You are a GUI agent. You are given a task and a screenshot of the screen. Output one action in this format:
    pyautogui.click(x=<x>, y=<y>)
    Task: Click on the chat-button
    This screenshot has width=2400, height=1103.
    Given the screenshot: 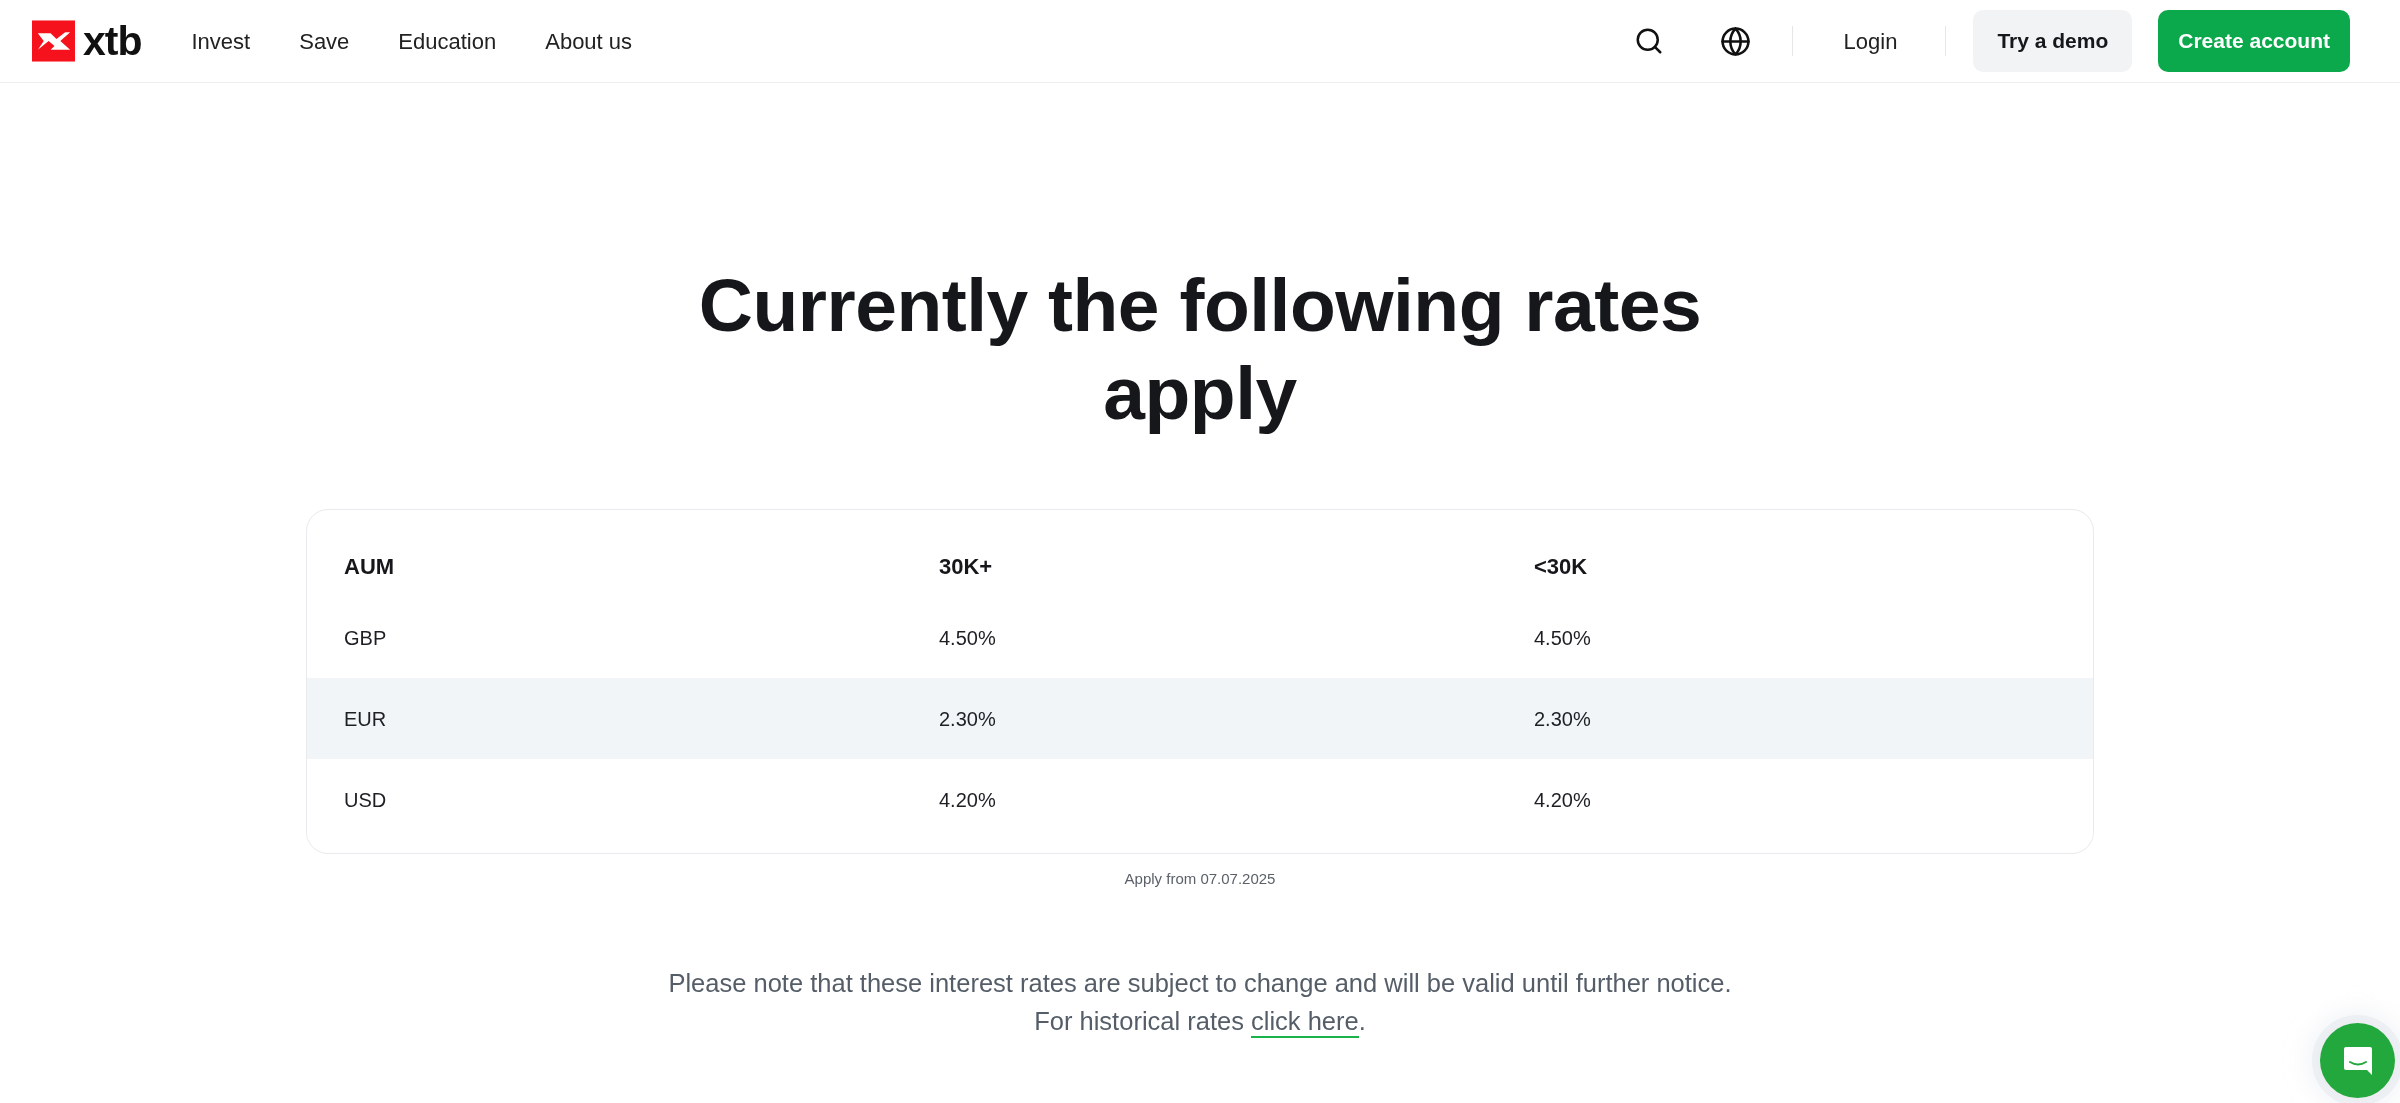 What is the action you would take?
    pyautogui.click(x=2357, y=1060)
    